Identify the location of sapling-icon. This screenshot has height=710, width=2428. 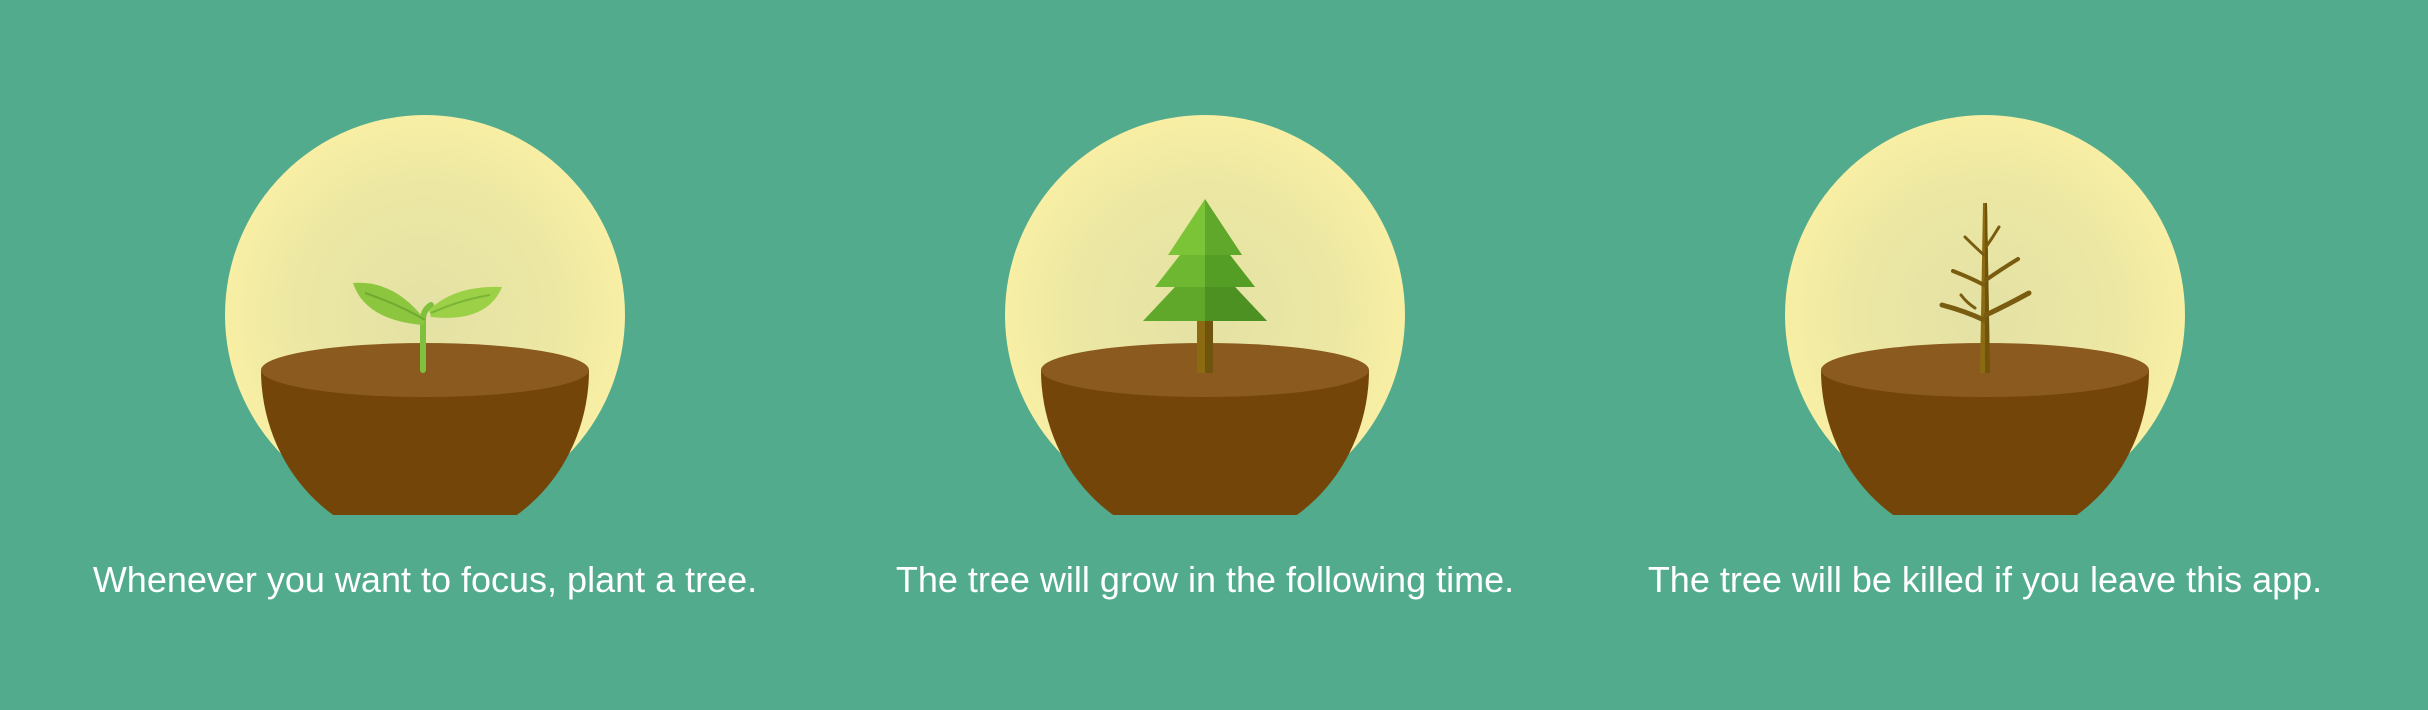
(425, 315).